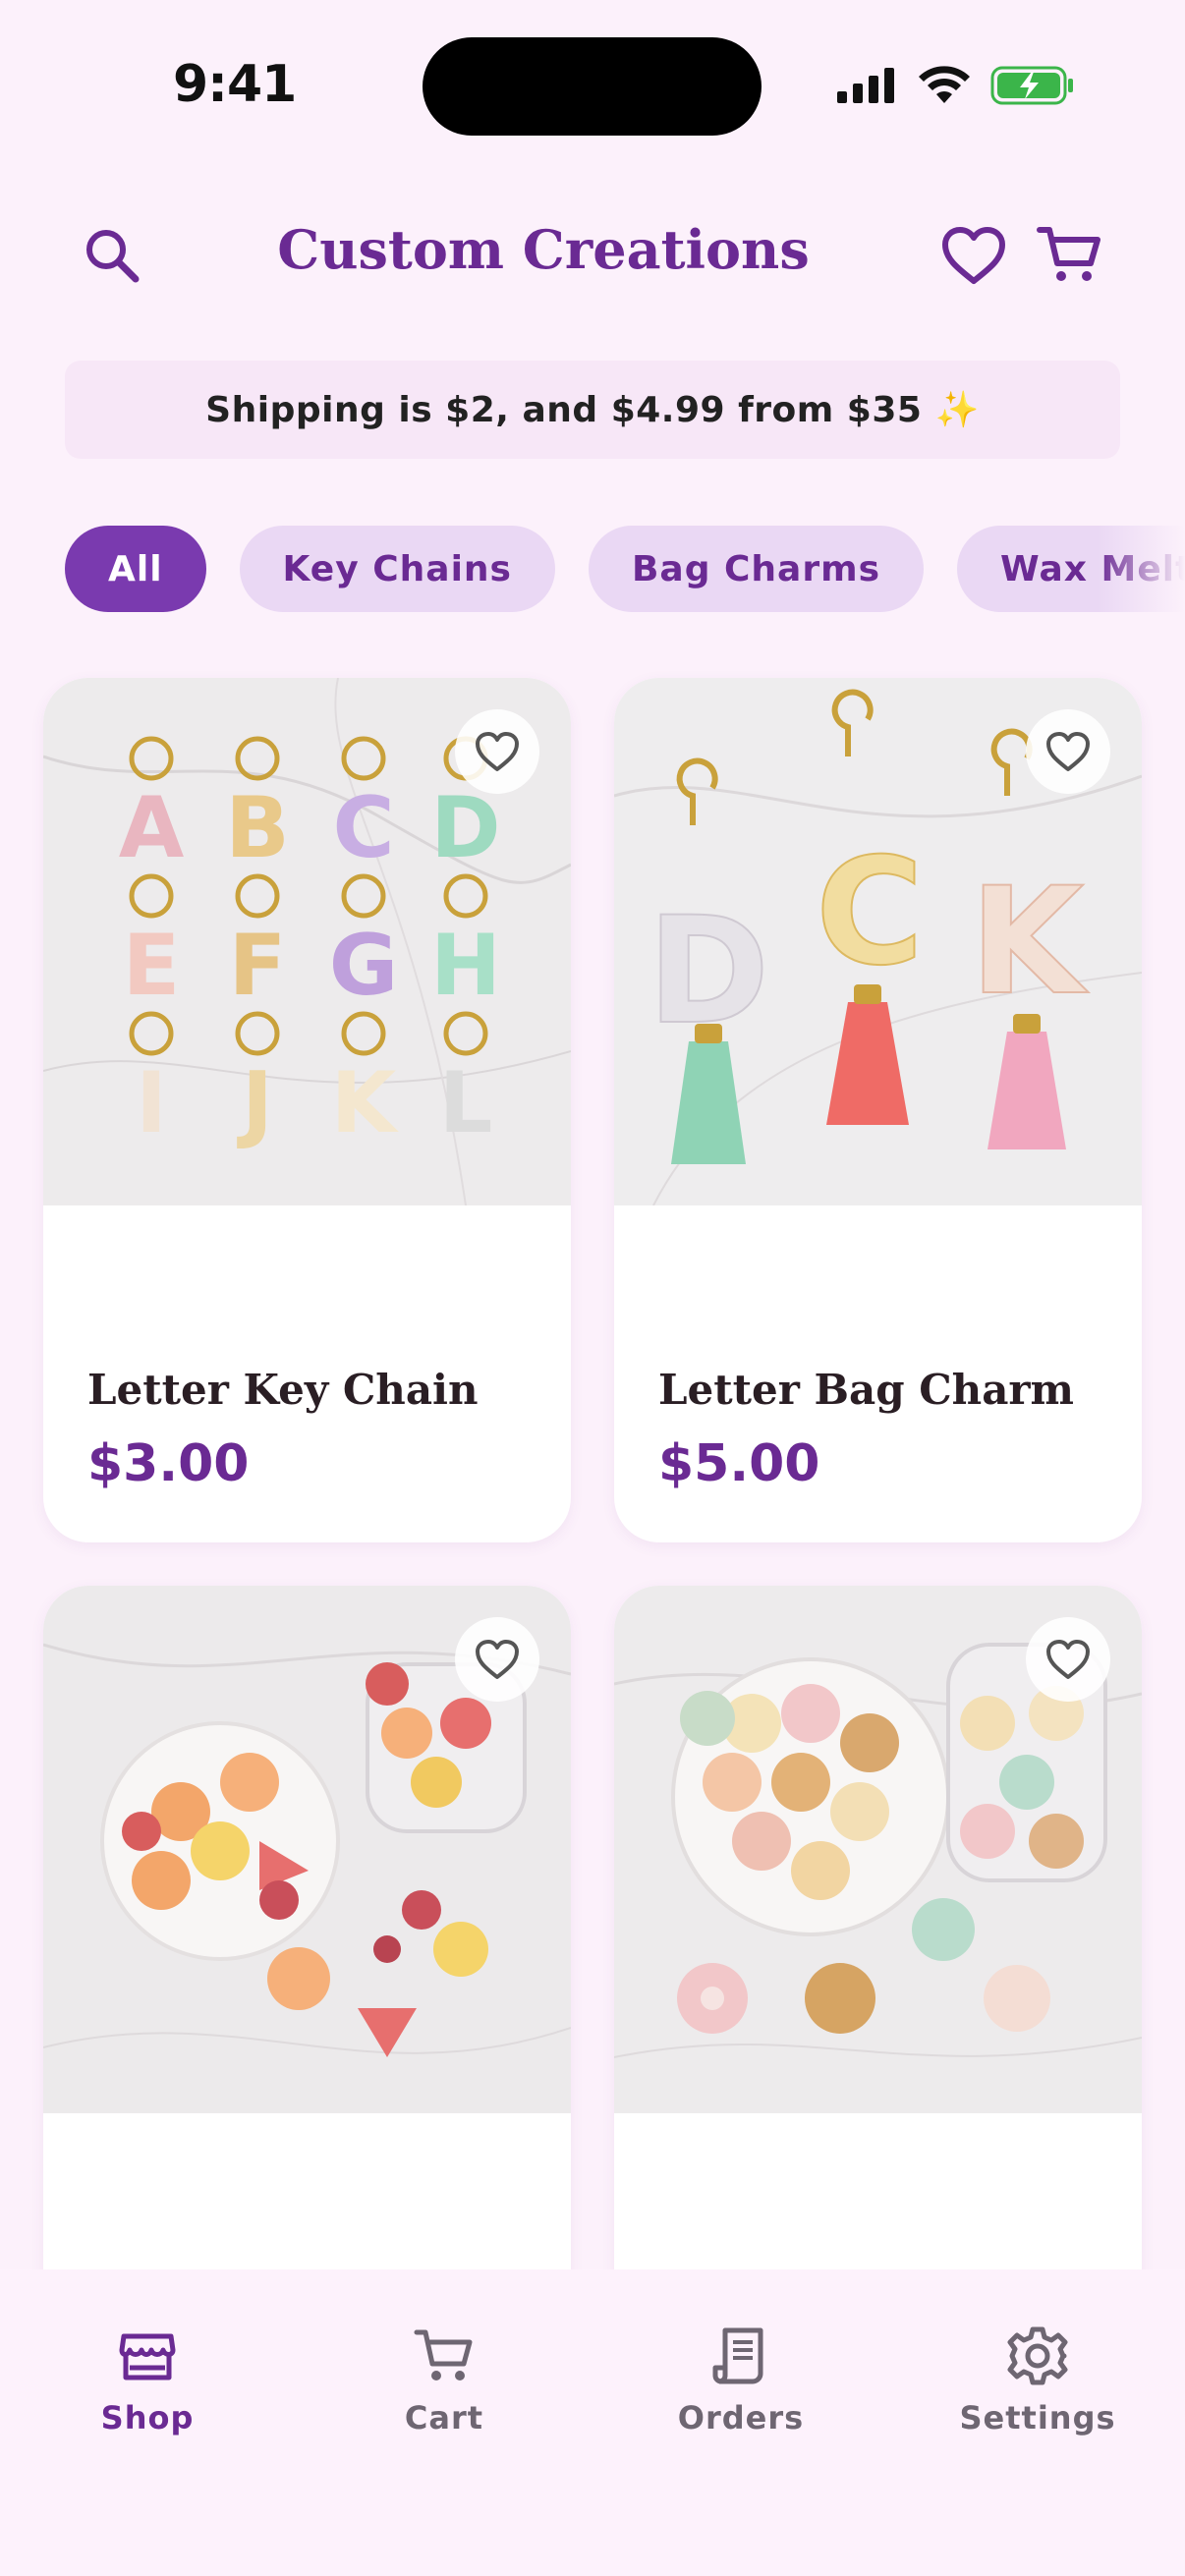 The width and height of the screenshot is (1185, 2576). Describe the element at coordinates (544, 249) in the screenshot. I see `app-title: Custom Creations` at that location.